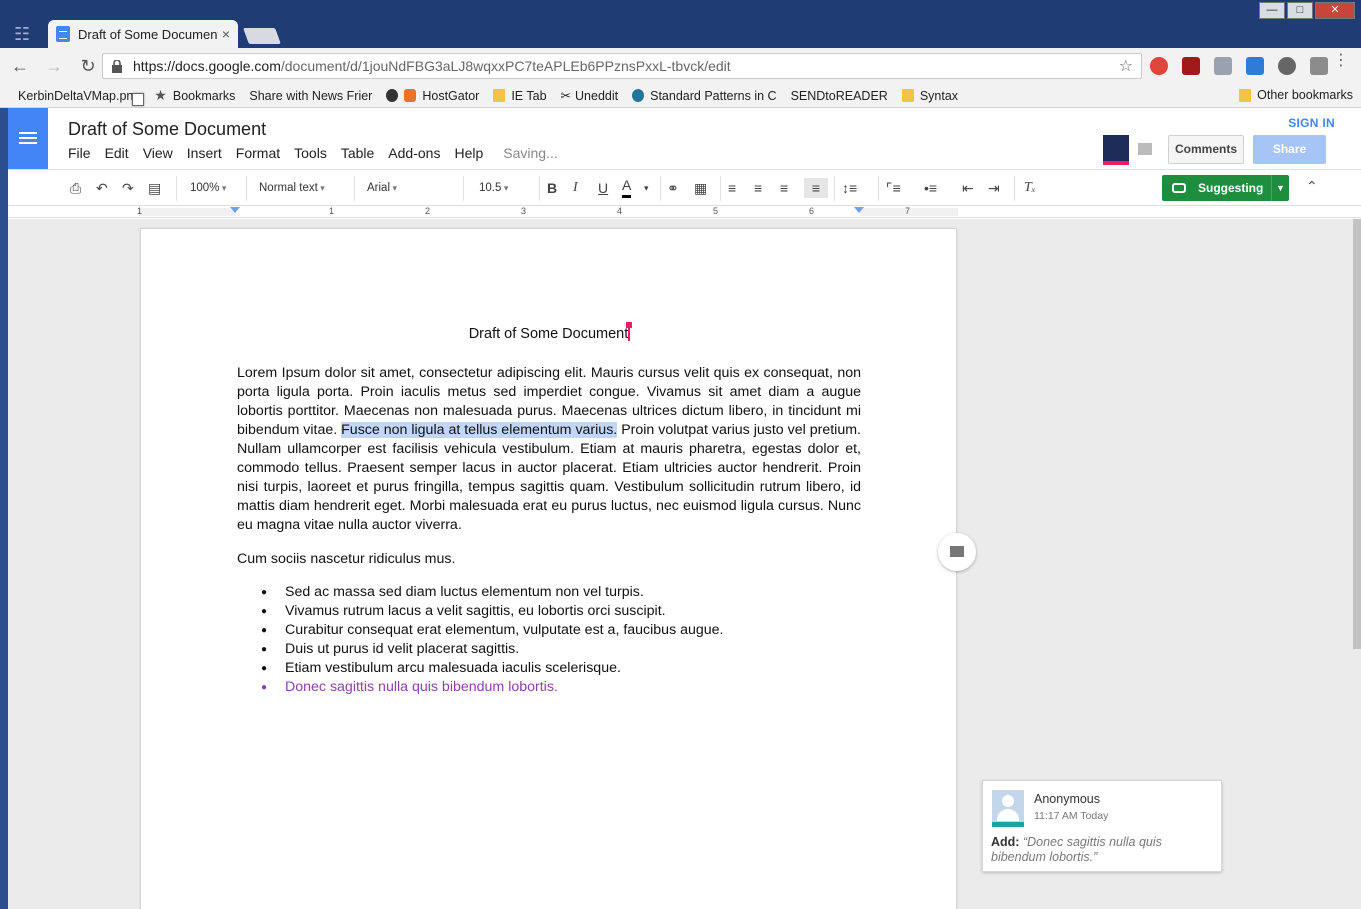 This screenshot has width=1361, height=909. What do you see at coordinates (310, 153) in the screenshot?
I see `menu-tools: Tools` at bounding box center [310, 153].